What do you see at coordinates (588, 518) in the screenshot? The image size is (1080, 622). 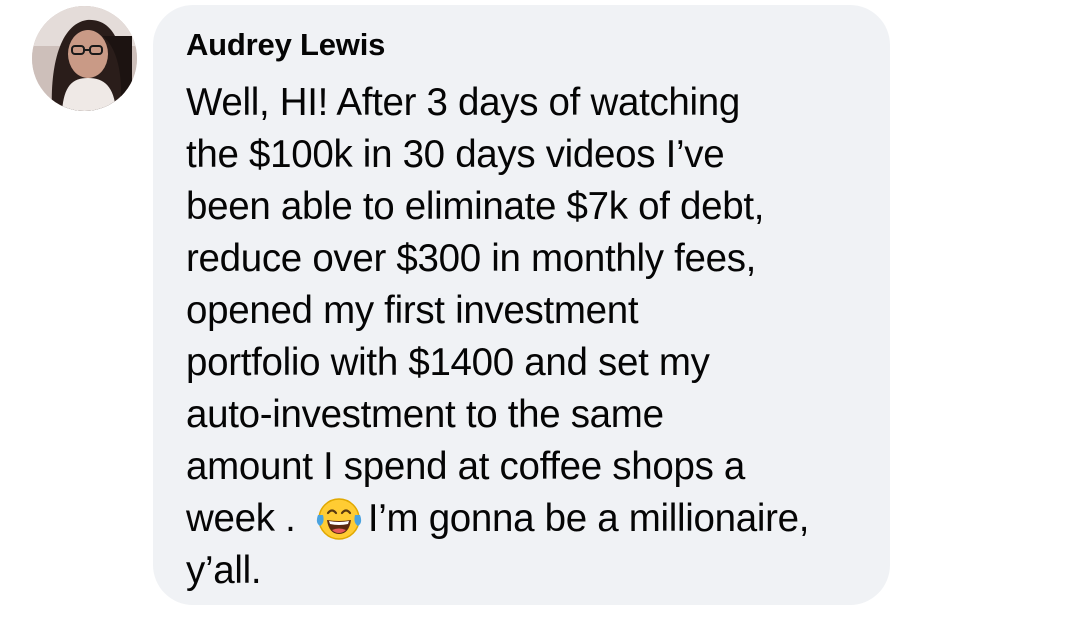 I see `comment-text-after-emoji: I’m gonna be a millionaire,` at bounding box center [588, 518].